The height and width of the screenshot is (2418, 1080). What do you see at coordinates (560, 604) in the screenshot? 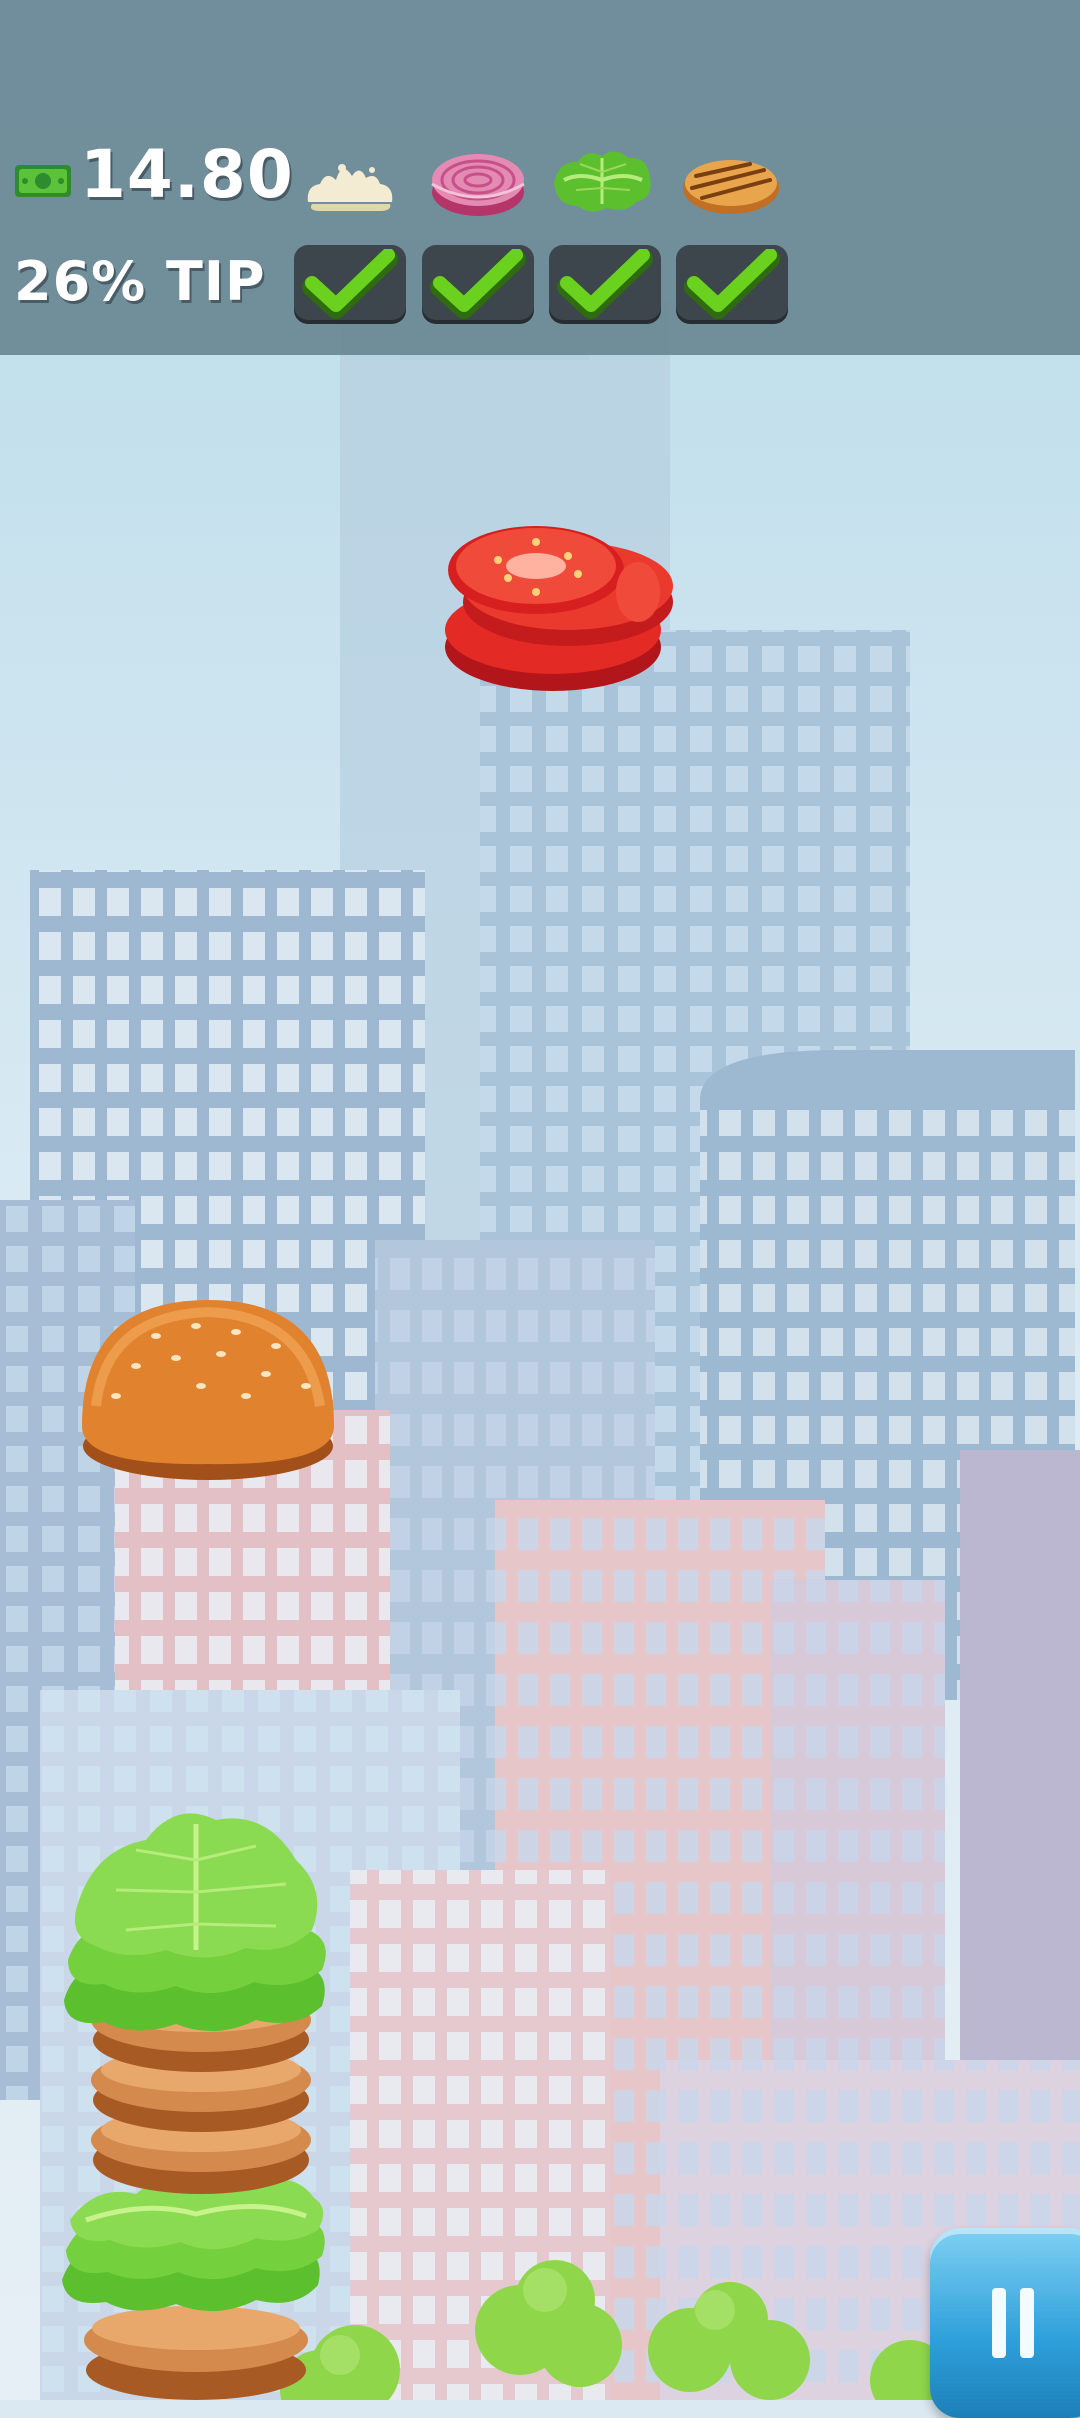
I see `tomato-slices-icon` at bounding box center [560, 604].